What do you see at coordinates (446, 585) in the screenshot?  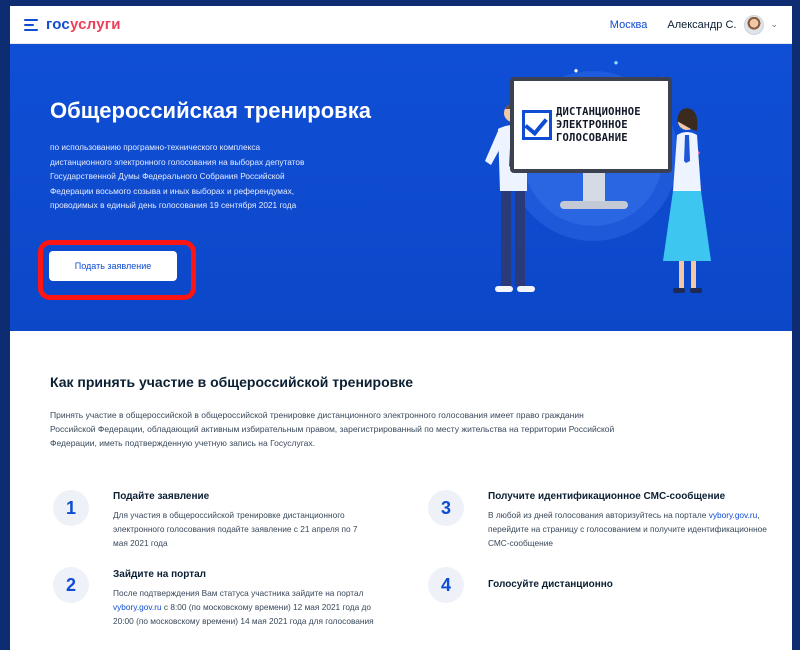 I see `step-4-number: 4` at bounding box center [446, 585].